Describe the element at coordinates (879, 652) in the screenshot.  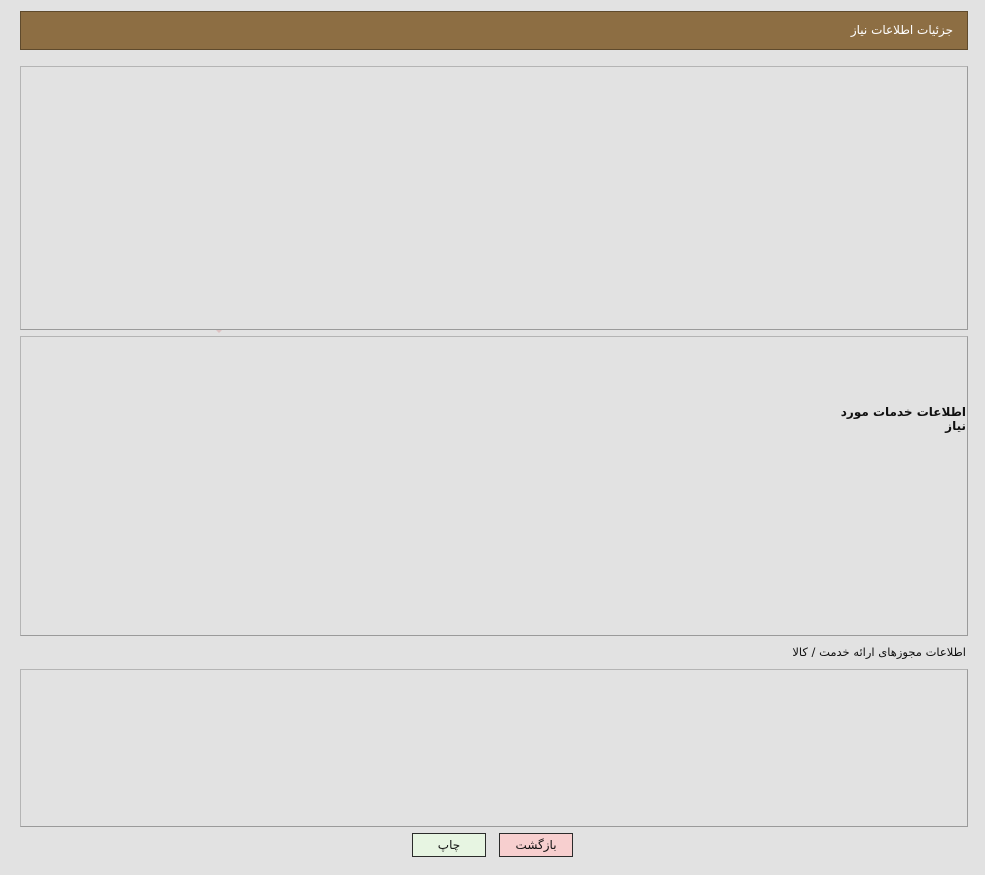
I see `permits-section-title: اطلاعات مجوزهای ارائه خدمت / کالا` at that location.